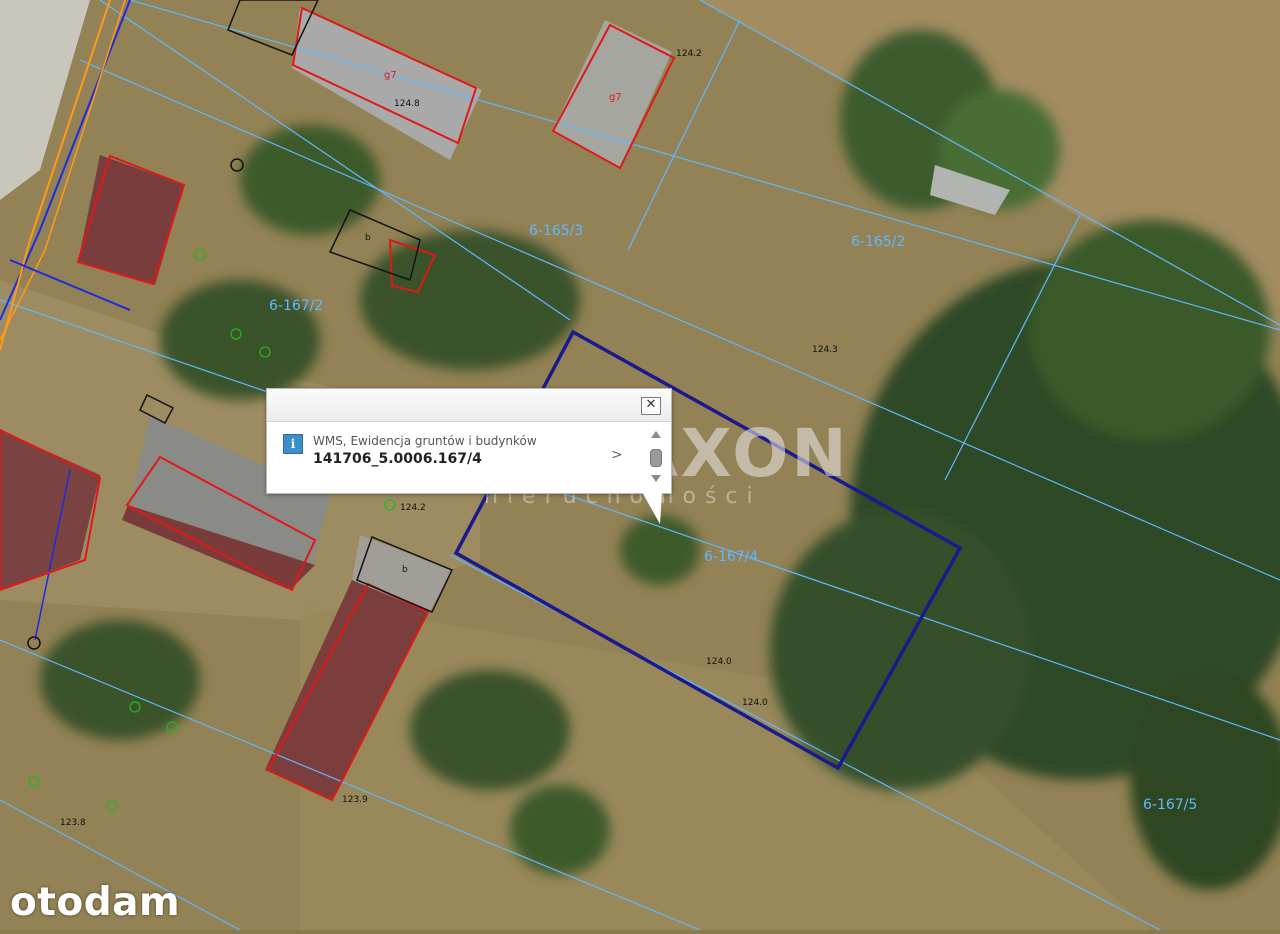 The height and width of the screenshot is (934, 1280). Describe the element at coordinates (617, 455) in the screenshot. I see `chevron-right-icon: >` at that location.